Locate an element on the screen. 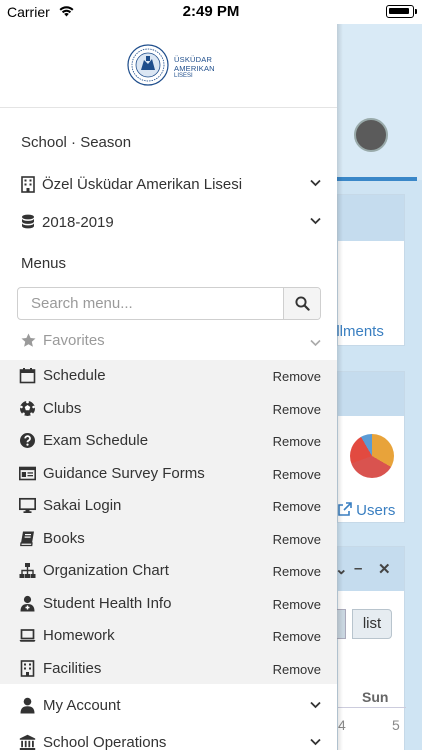 The image size is (422, 750). favorite-item-organization-chart: Organization Chart Remove is located at coordinates (168, 571).